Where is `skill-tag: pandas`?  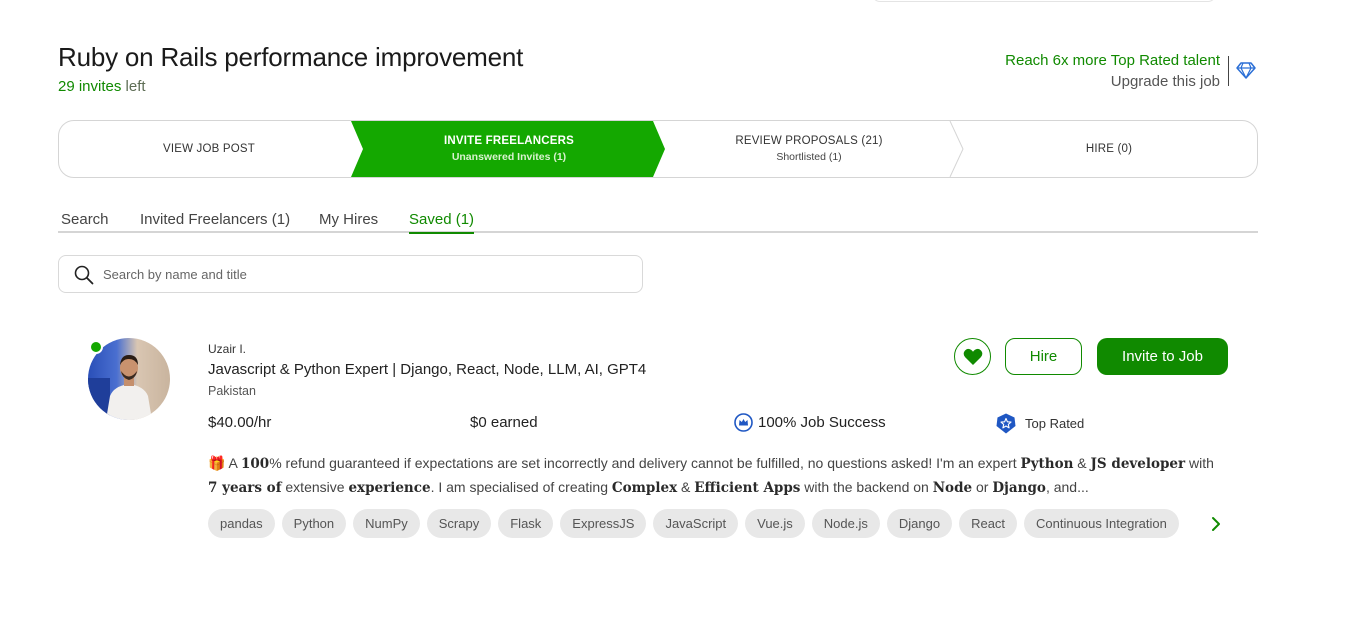
skill-tag: pandas is located at coordinates (241, 523).